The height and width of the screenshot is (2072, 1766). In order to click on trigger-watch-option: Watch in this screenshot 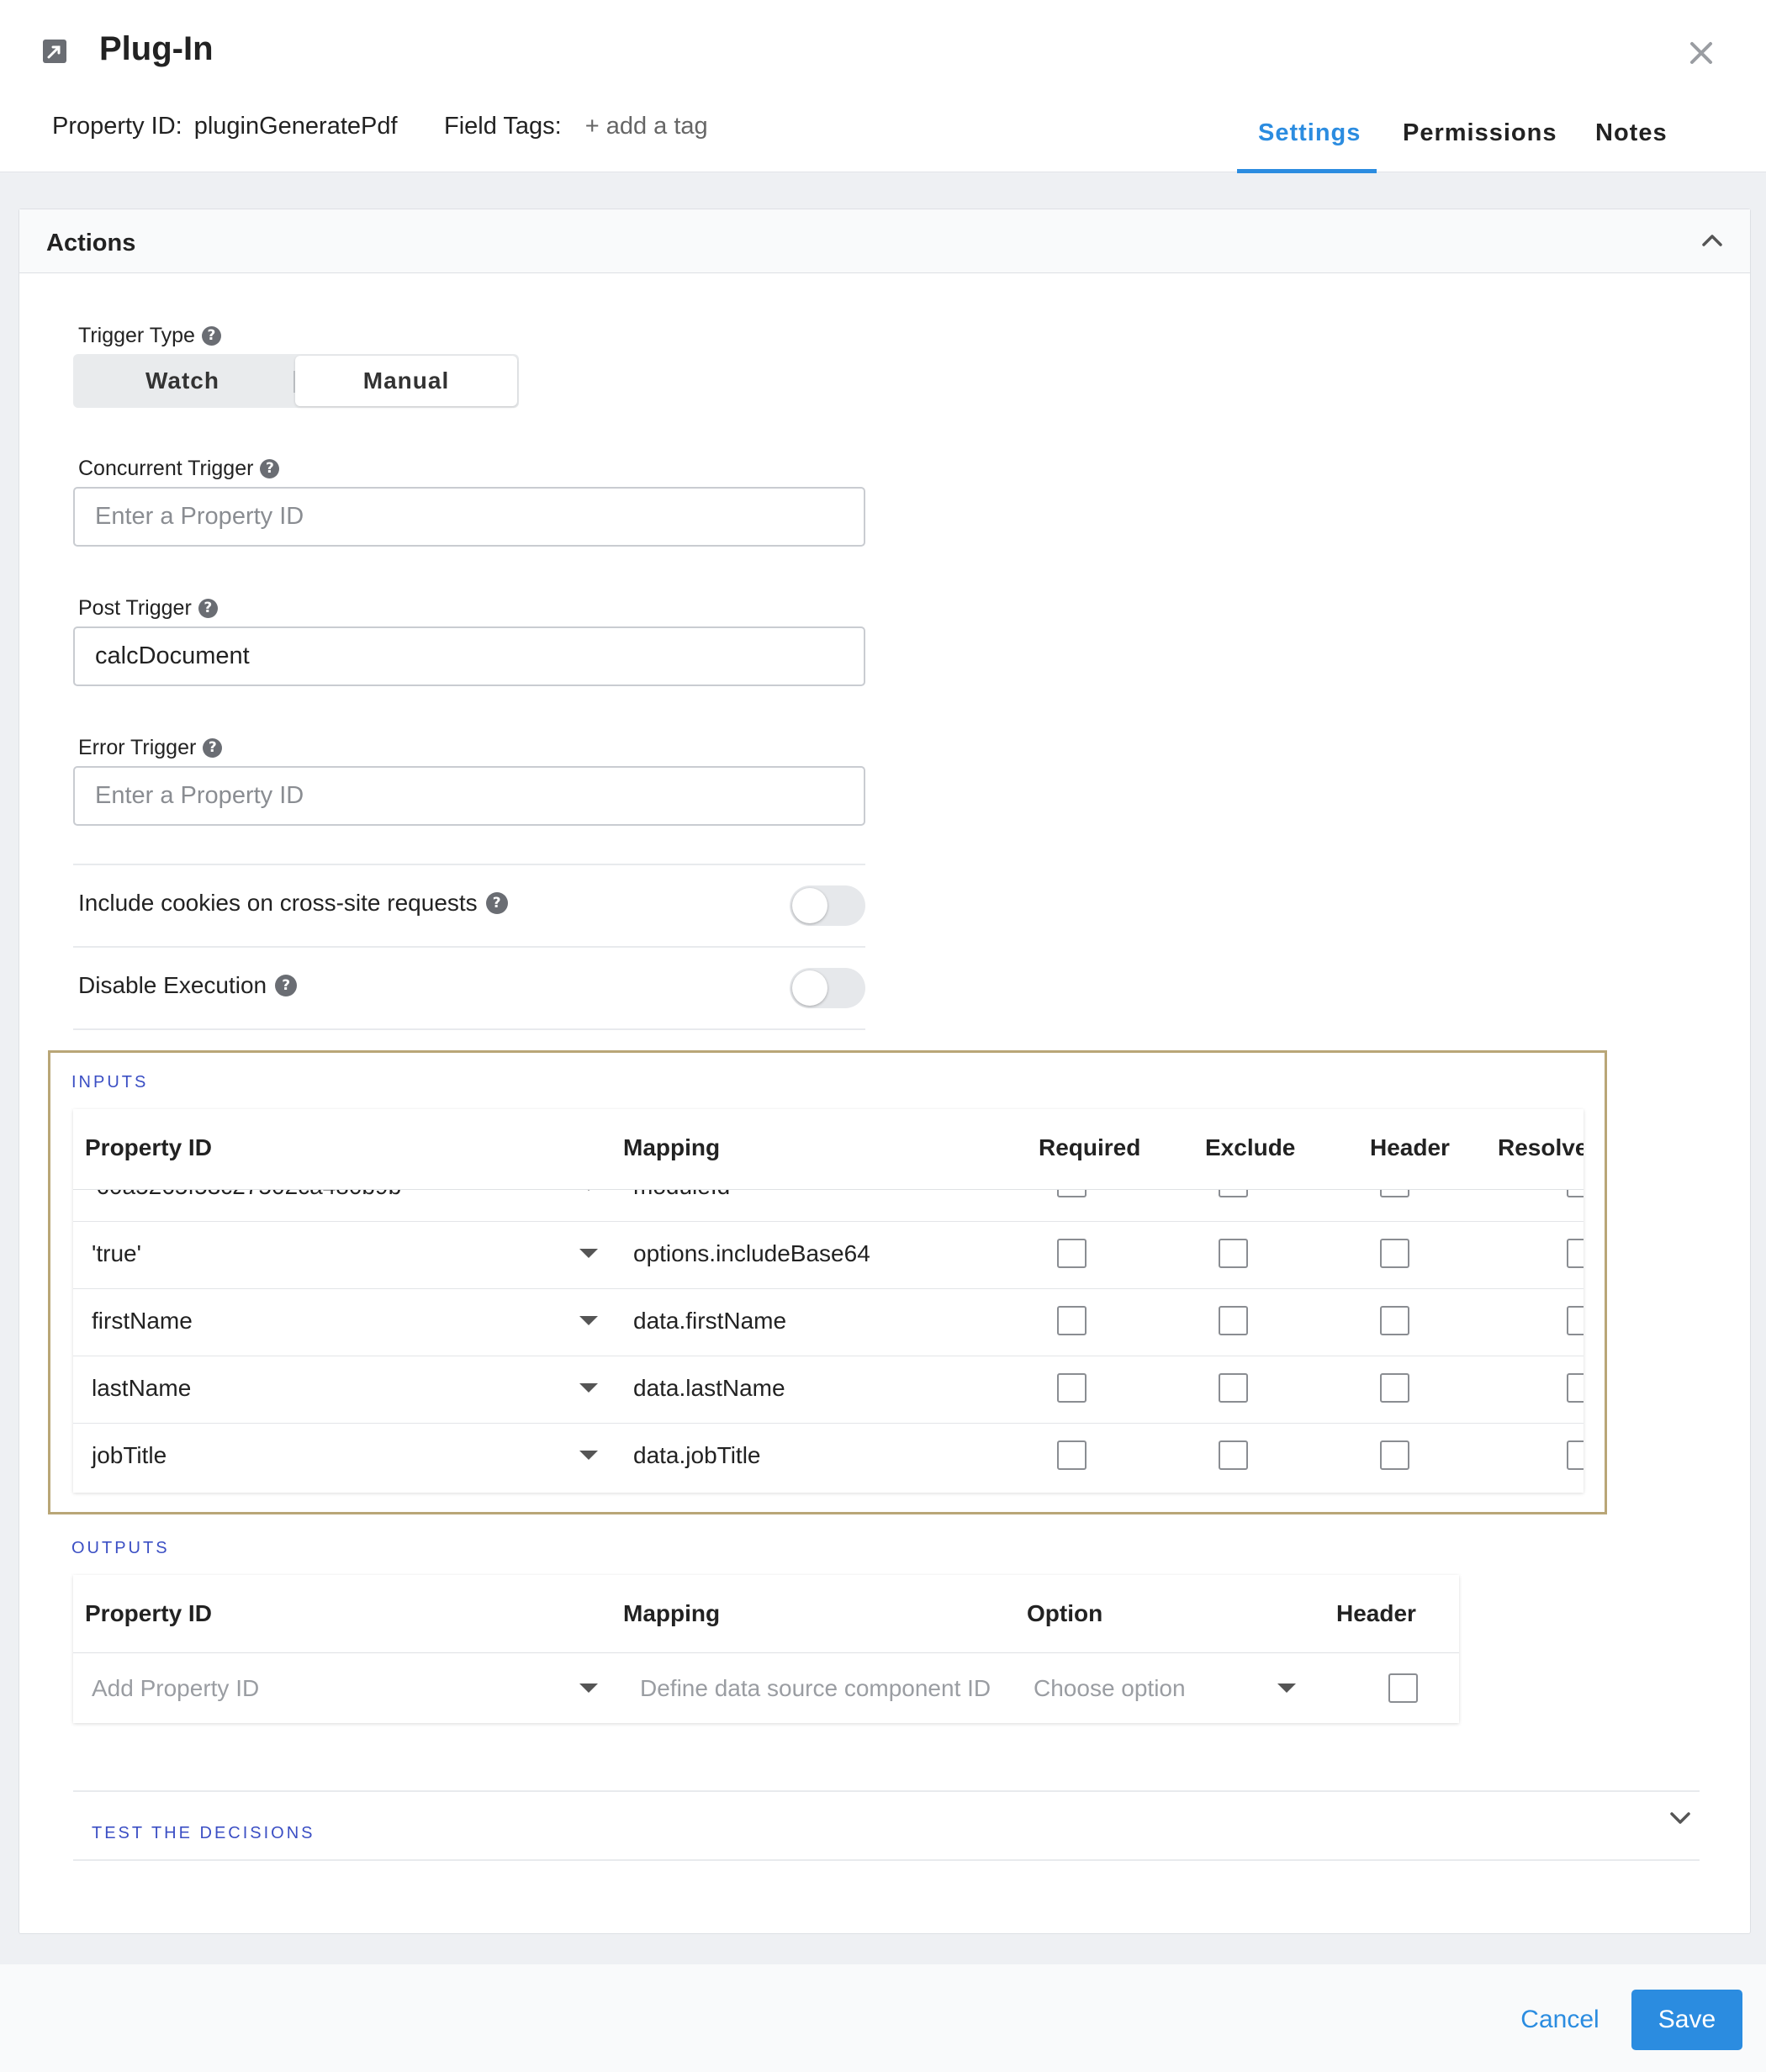, I will do `click(182, 381)`.